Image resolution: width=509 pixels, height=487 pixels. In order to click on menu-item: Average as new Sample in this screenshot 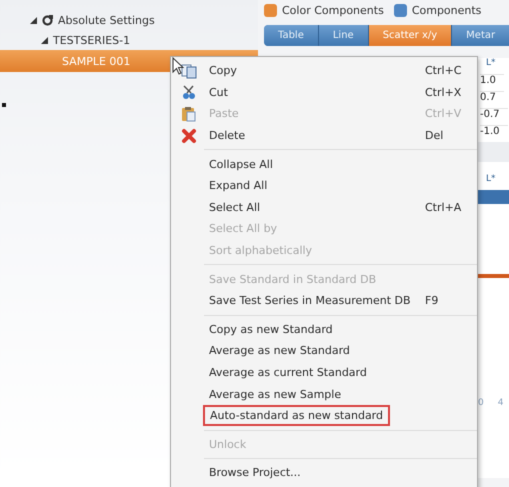, I will do `click(324, 394)`.